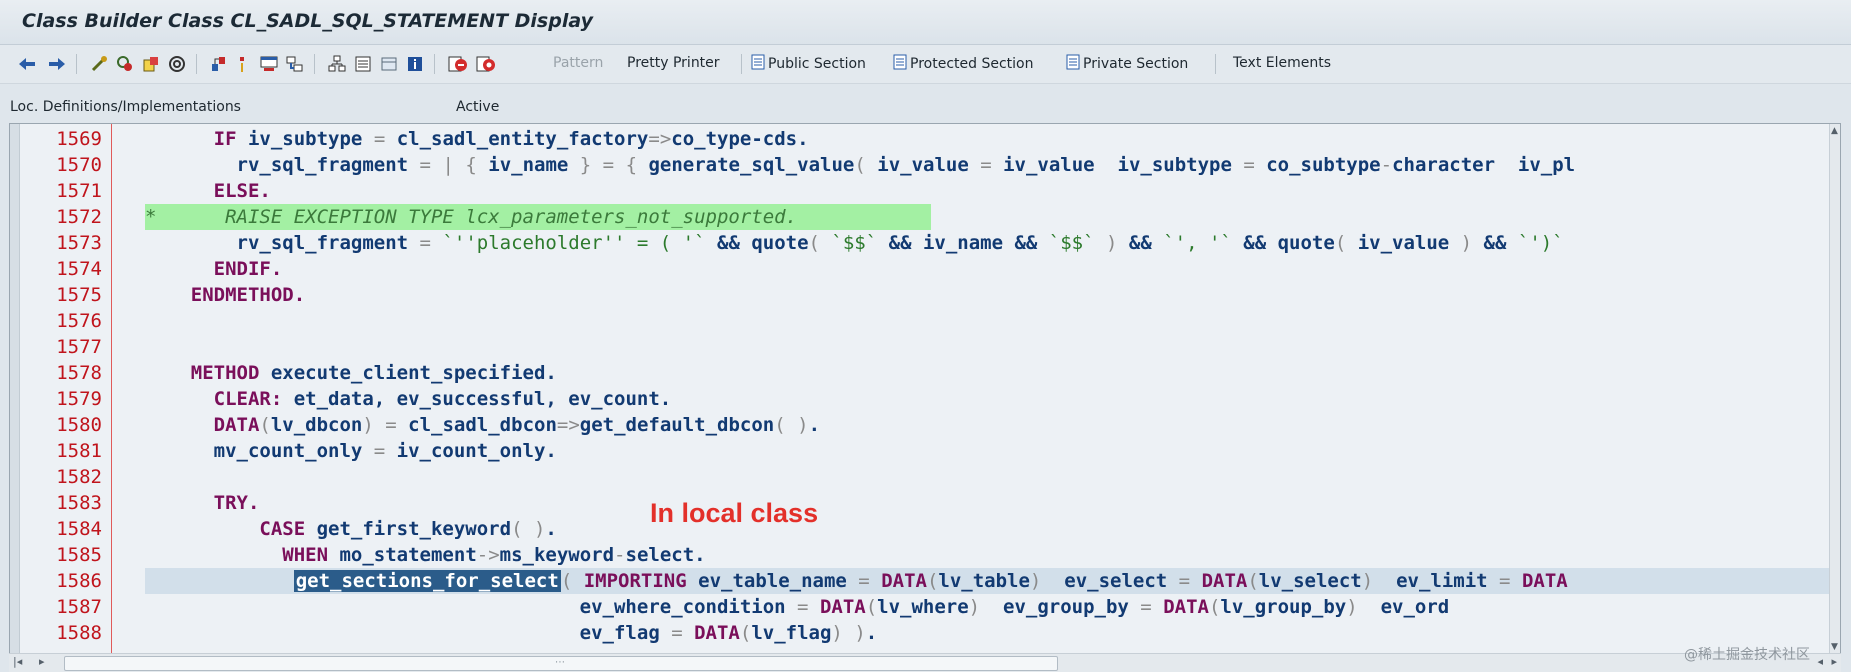 The height and width of the screenshot is (672, 1851). What do you see at coordinates (478, 107) in the screenshot?
I see `active-status: Active` at bounding box center [478, 107].